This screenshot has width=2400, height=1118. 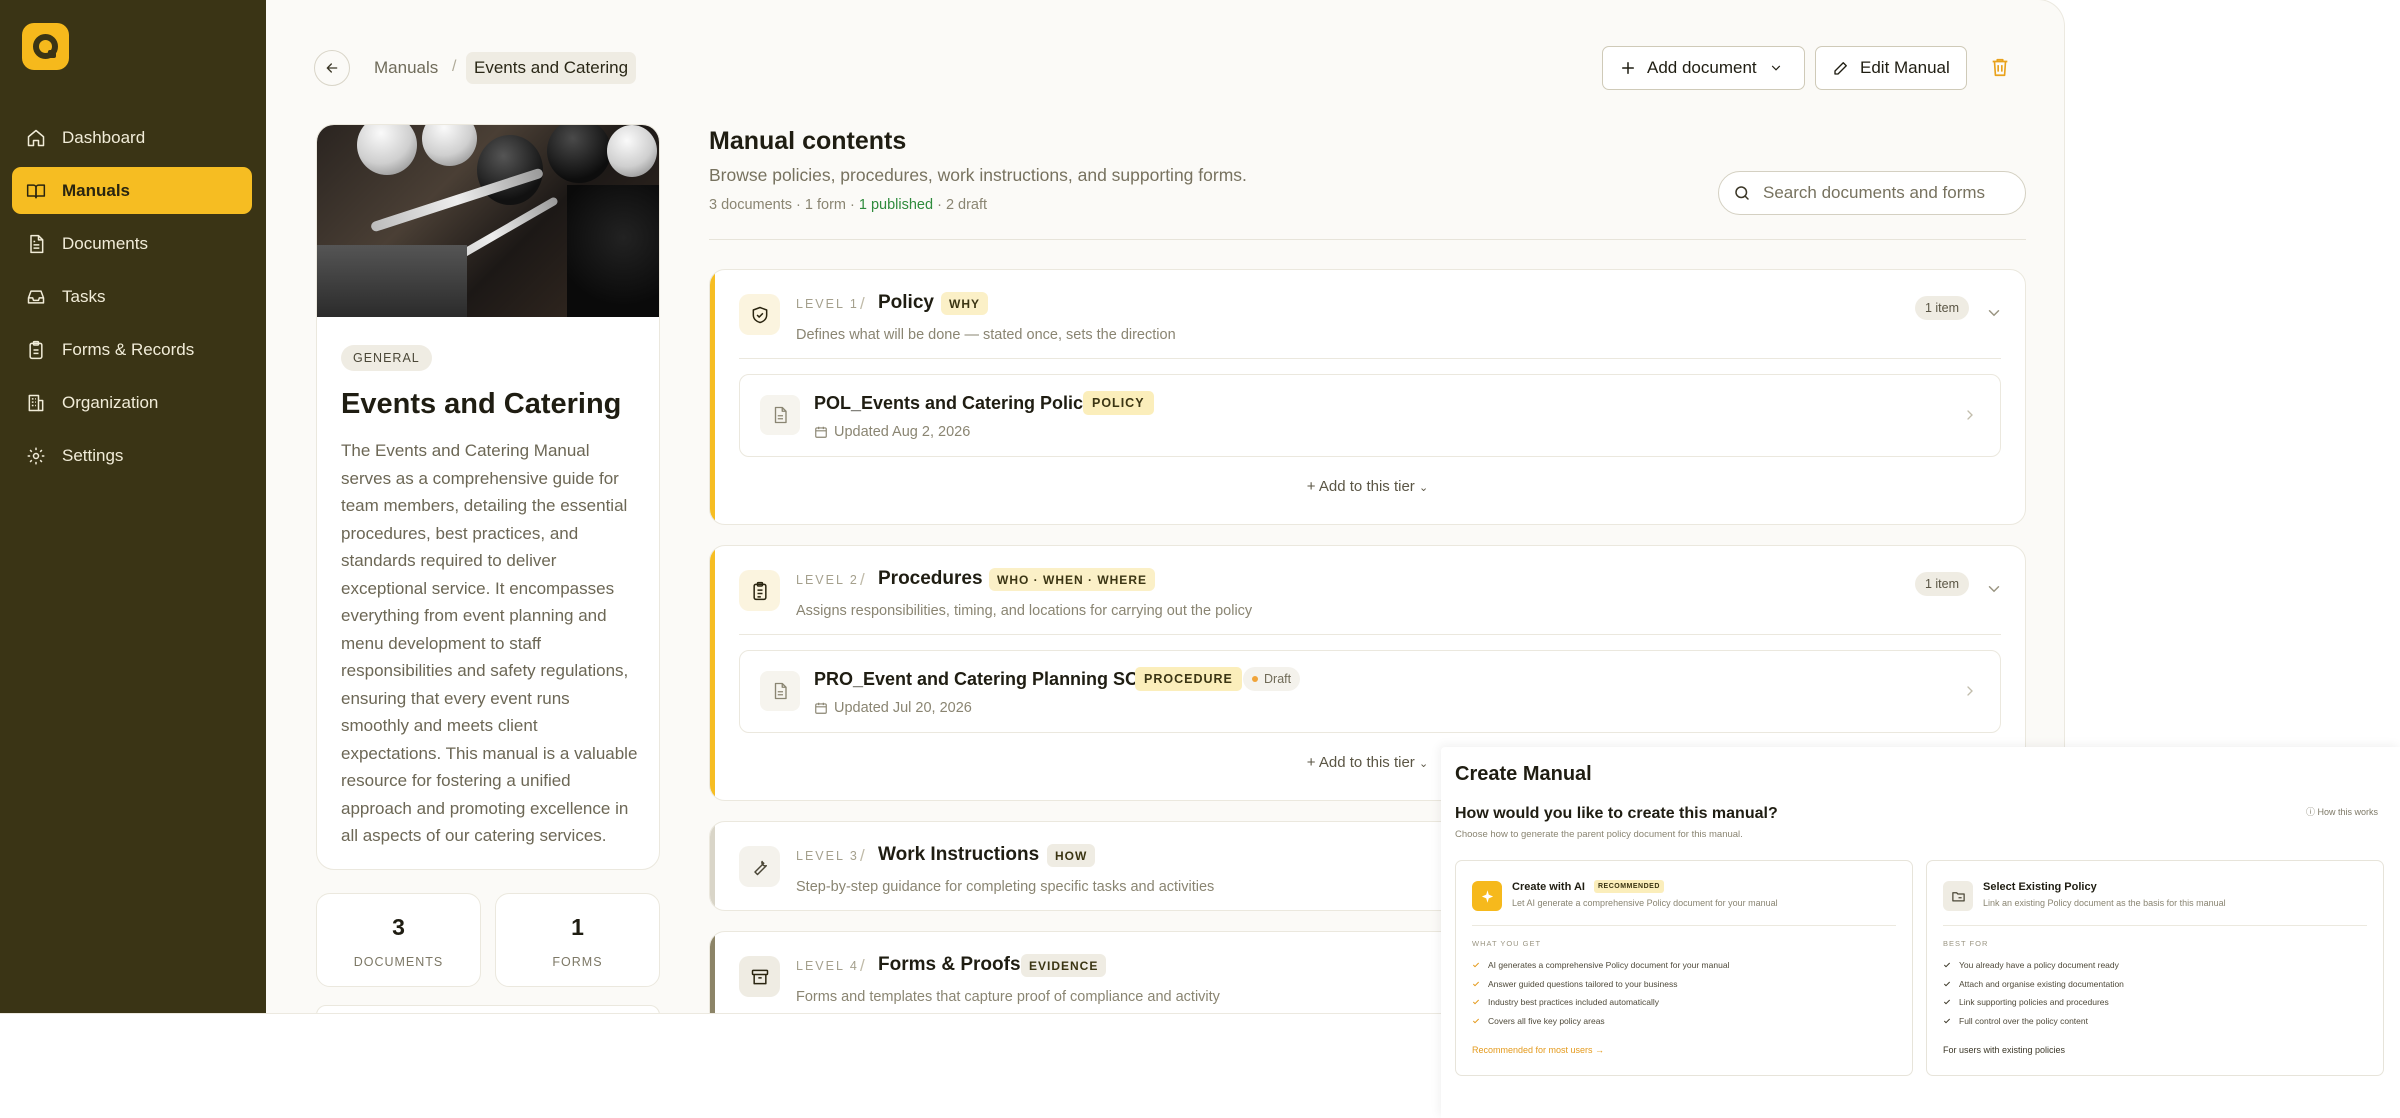 What do you see at coordinates (1071, 855) in the screenshot?
I see `tier-tag: HOW` at bounding box center [1071, 855].